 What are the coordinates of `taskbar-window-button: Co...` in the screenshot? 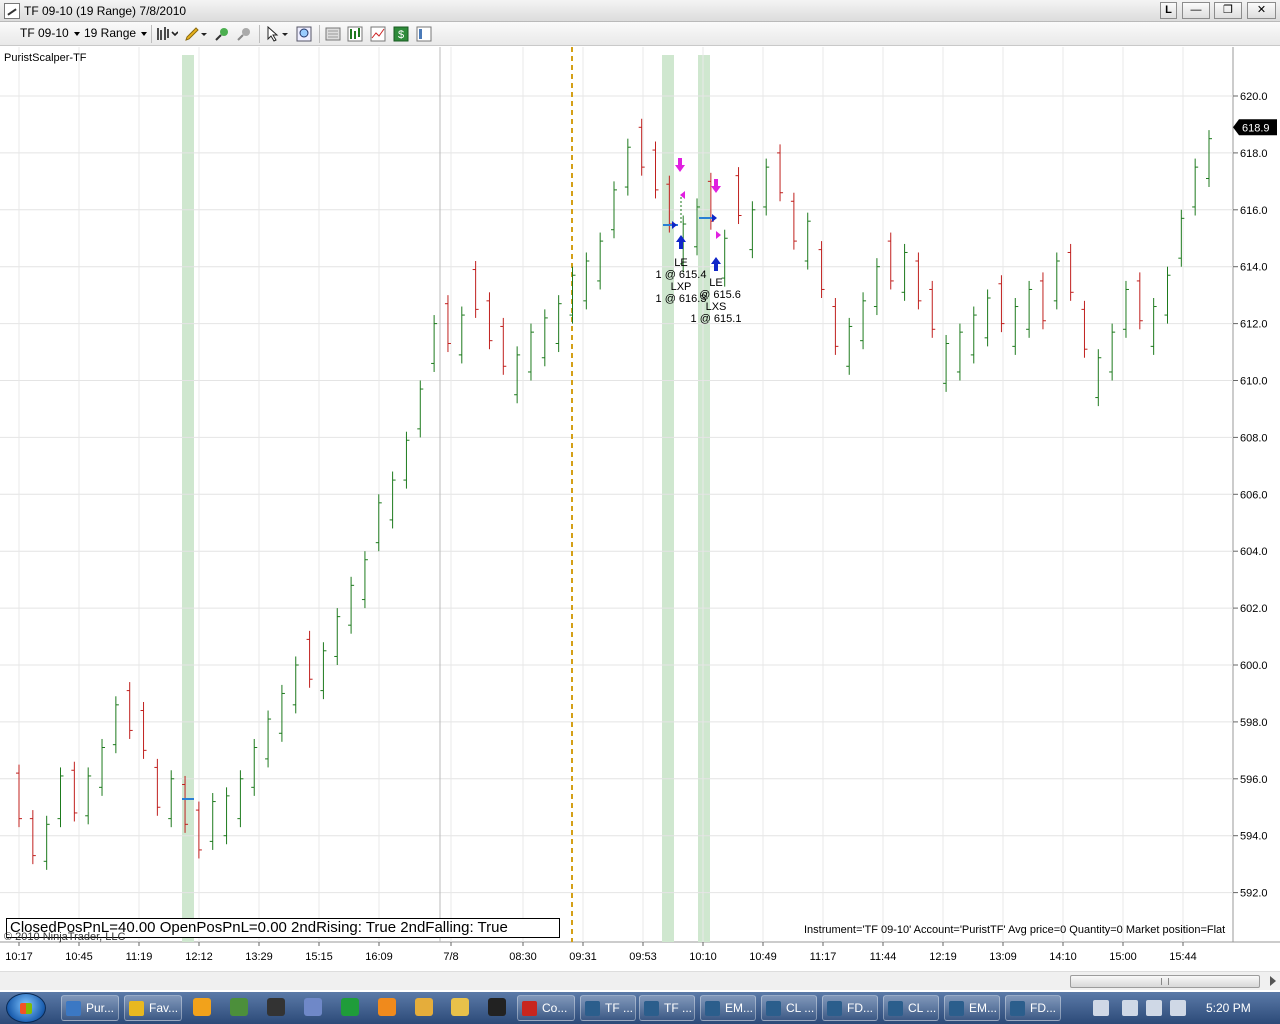 It's located at (546, 1008).